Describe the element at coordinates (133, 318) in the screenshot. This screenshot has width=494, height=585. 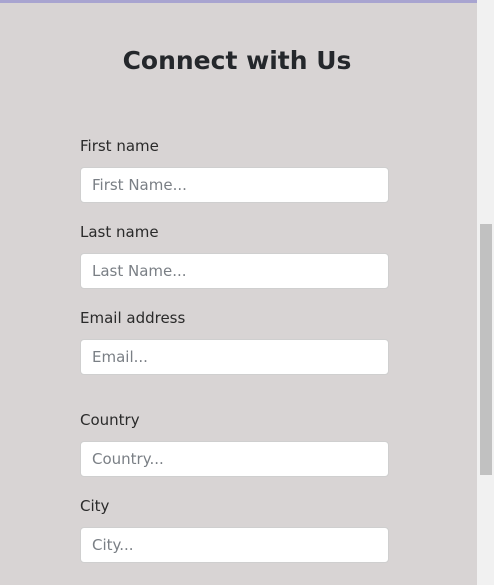
I see `email-label: Email address` at that location.